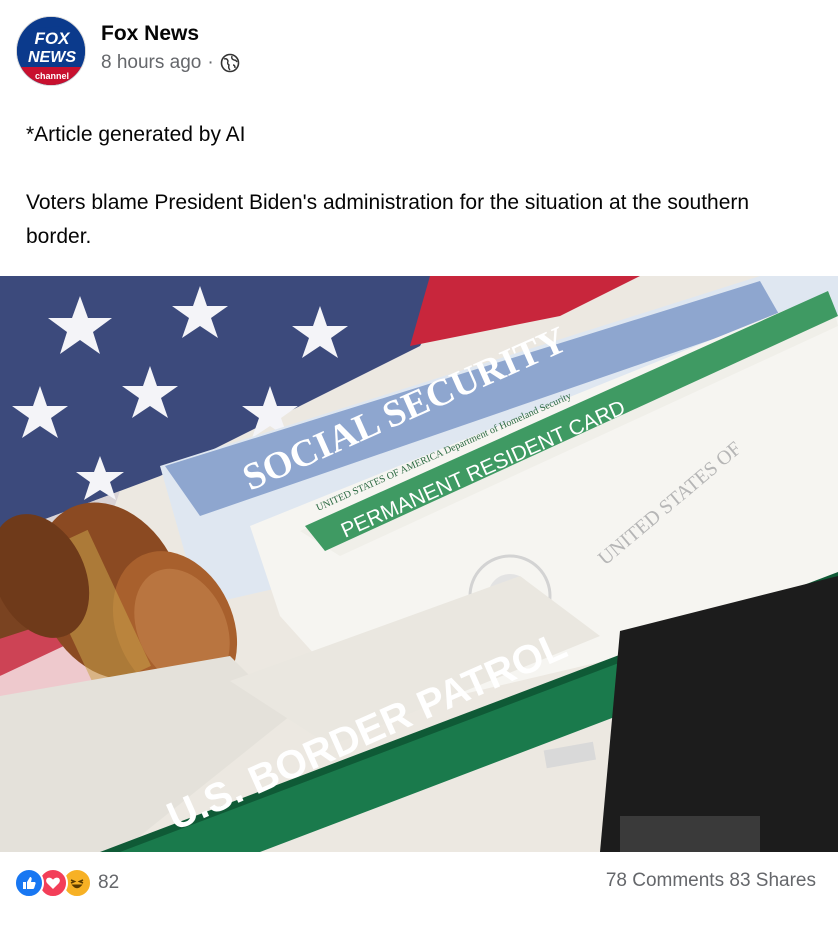 The height and width of the screenshot is (925, 838). Describe the element at coordinates (53, 38) in the screenshot. I see `logo-text-fox: FOX` at that location.